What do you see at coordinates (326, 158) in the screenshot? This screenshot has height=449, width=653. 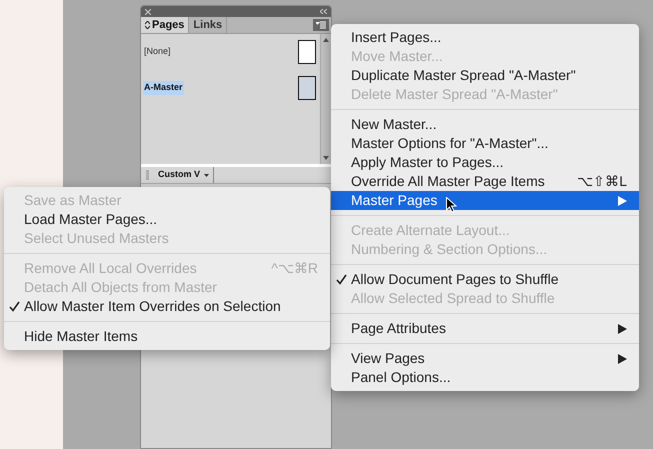 I see `scroll-down-icon` at bounding box center [326, 158].